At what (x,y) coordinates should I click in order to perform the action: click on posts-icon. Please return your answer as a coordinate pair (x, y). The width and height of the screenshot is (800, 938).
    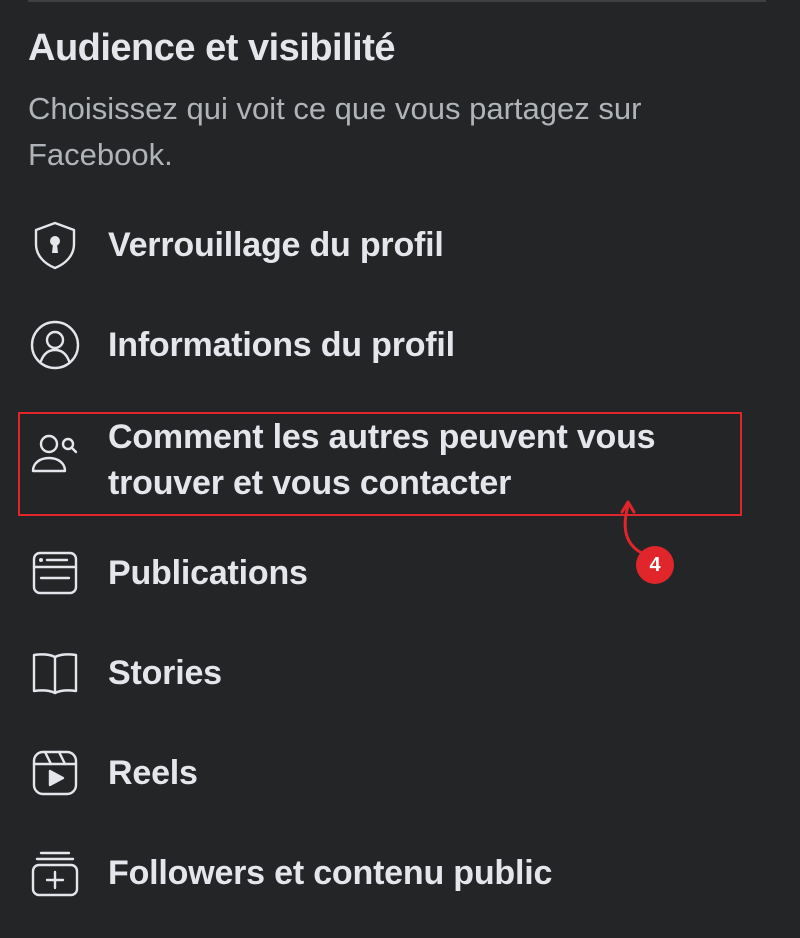
    Looking at the image, I should click on (55, 573).